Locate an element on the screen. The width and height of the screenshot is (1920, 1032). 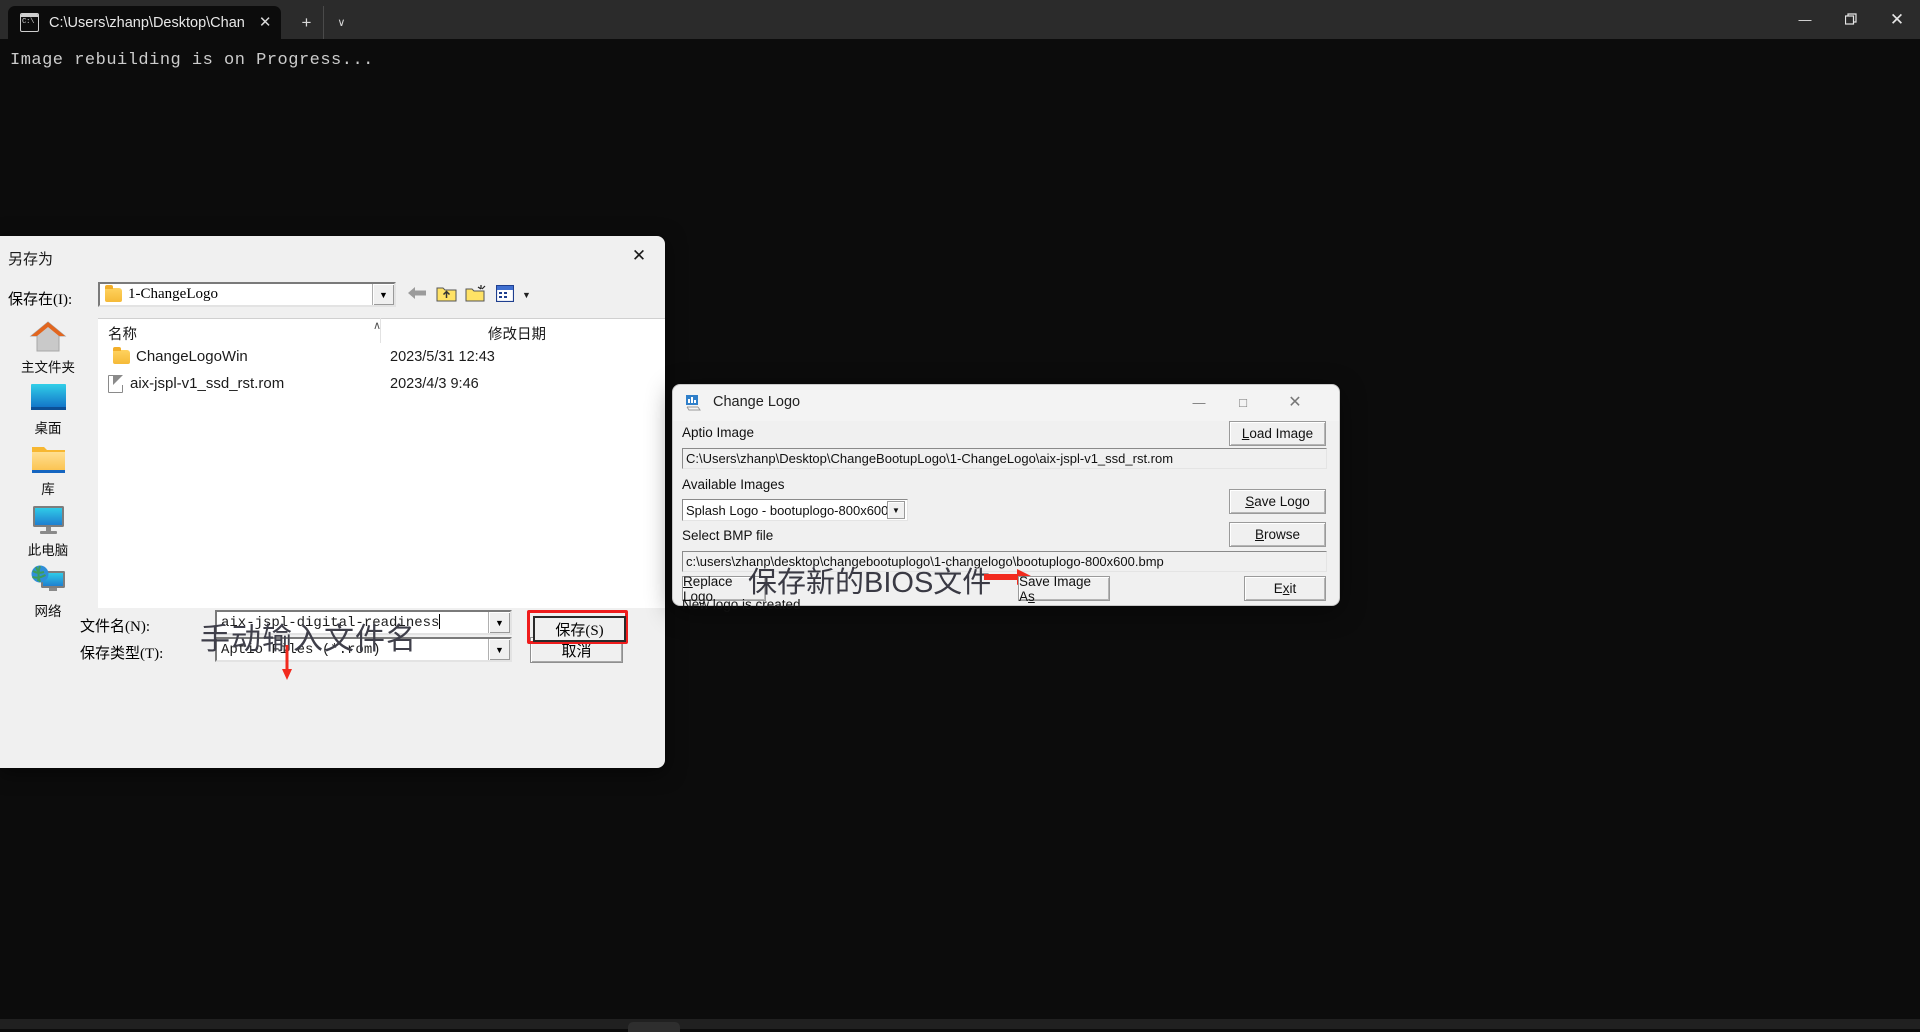
window-controls: — ✕ is located at coordinates (1851, 19).